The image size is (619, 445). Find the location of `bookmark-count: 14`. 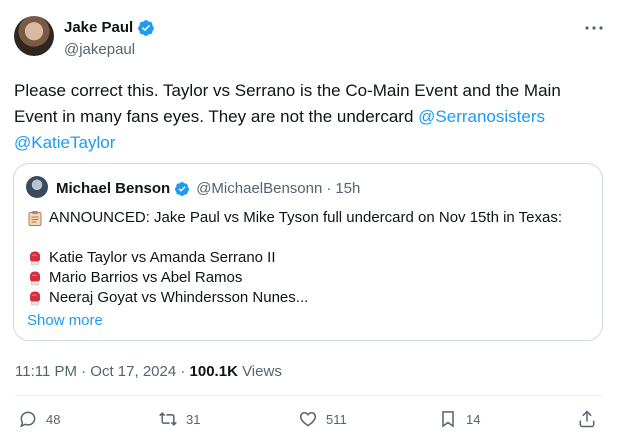

bookmark-count: 14 is located at coordinates (473, 419).